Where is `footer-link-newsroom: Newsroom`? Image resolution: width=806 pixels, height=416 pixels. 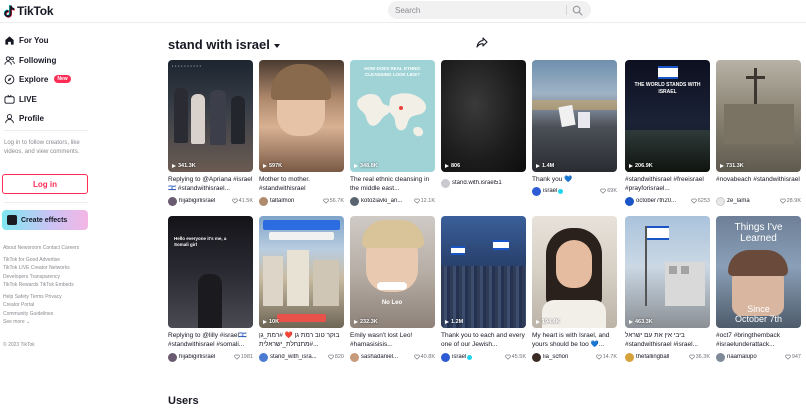
footer-link-newsroom: Newsroom is located at coordinates (29, 248).